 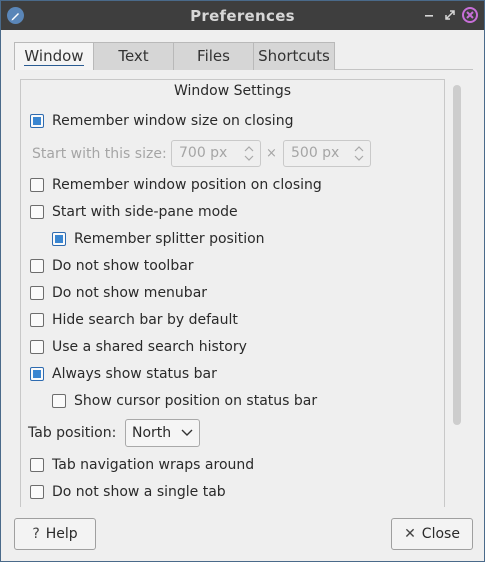 What do you see at coordinates (72, 433) in the screenshot?
I see `tab-position-label: Tab position:` at bounding box center [72, 433].